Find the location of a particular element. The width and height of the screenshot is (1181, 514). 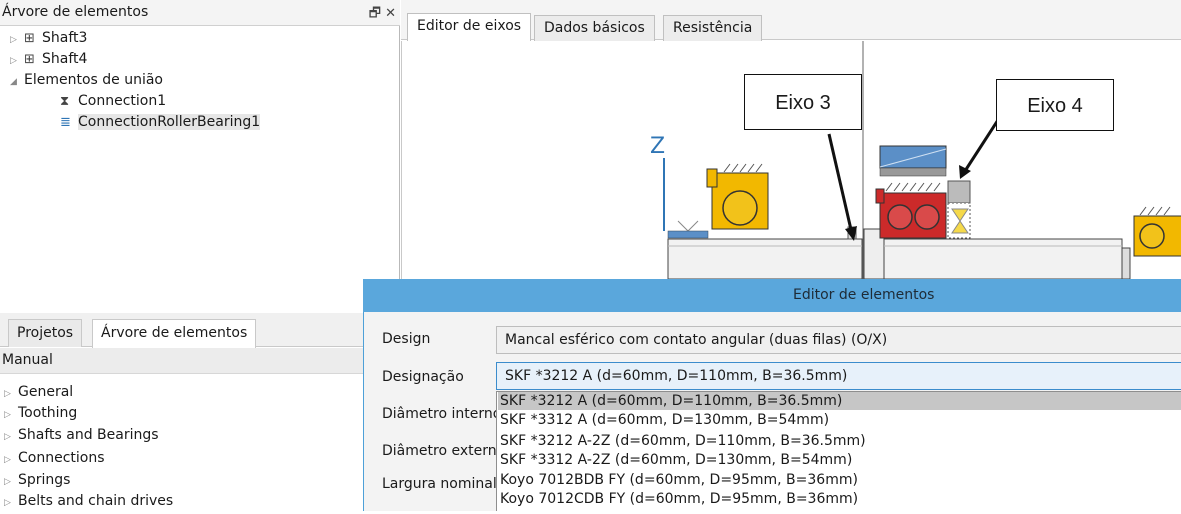

tab-projects: Projetos is located at coordinates (45, 333).